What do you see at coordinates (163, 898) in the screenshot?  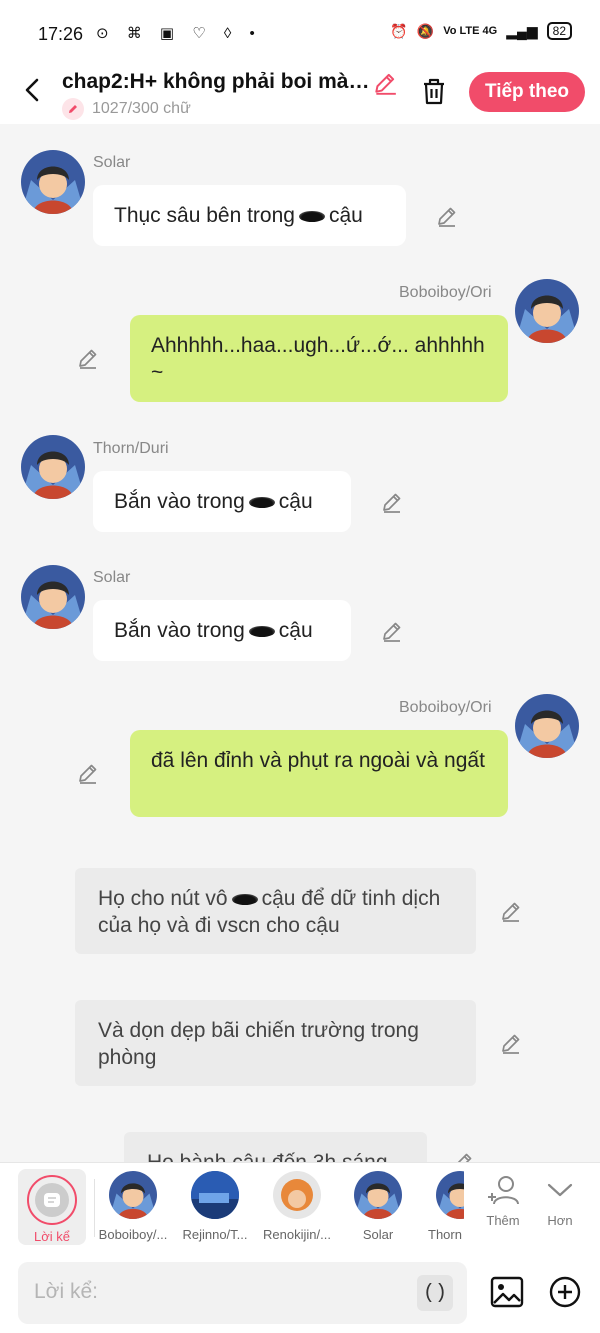 I see `message-text: Họ cho nút vô` at bounding box center [163, 898].